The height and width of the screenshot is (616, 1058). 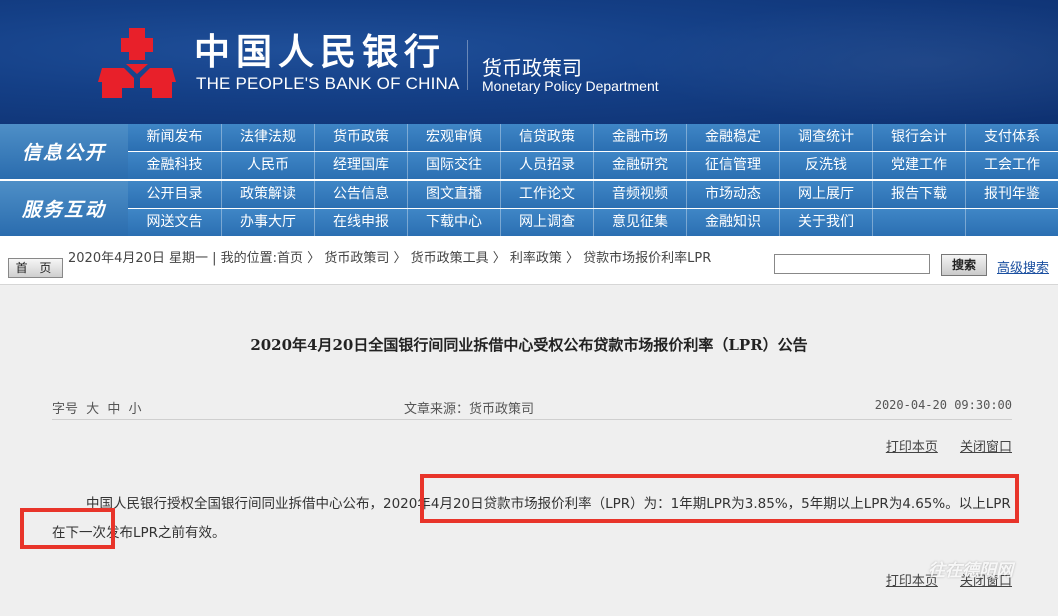 I want to click on nav-item: 办事大厅, so click(x=267, y=222).